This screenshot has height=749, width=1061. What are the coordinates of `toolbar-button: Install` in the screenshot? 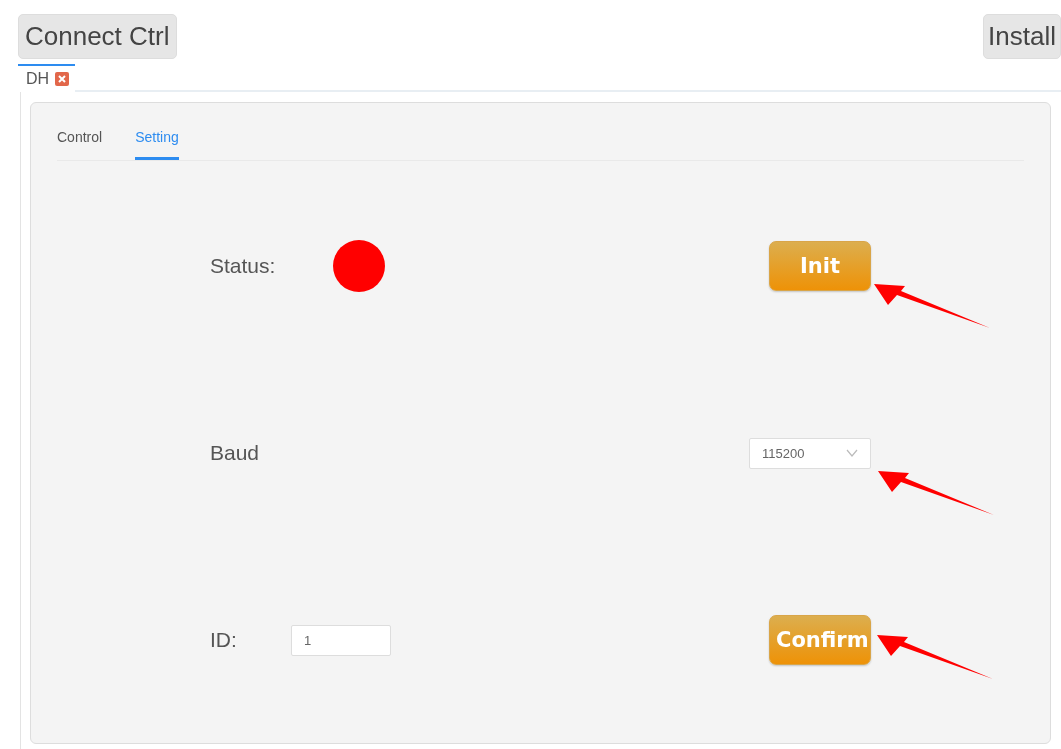 It's located at (1022, 36).